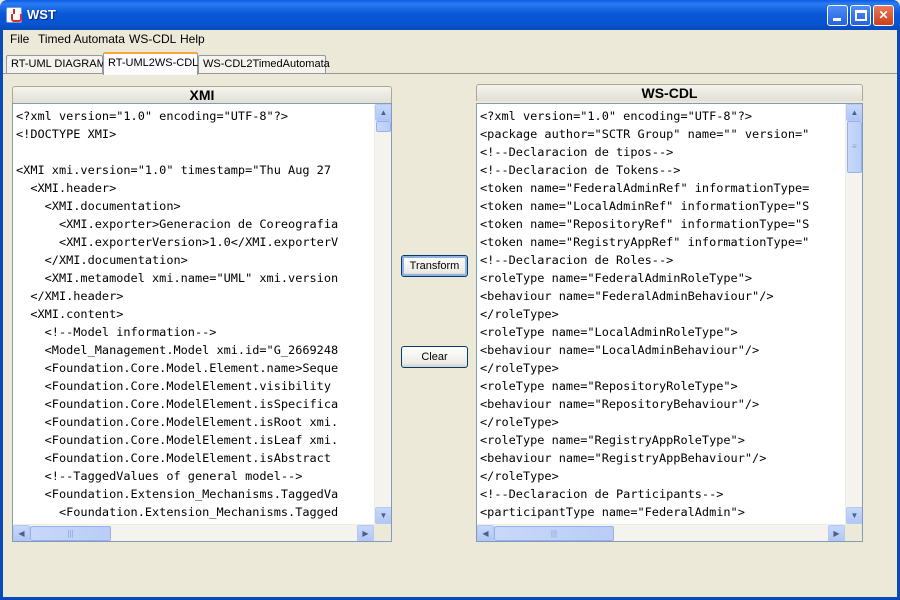 The width and height of the screenshot is (900, 600). I want to click on xmi-code-line: <XMI.exporter>Generacion de Coreografia, so click(177, 224).